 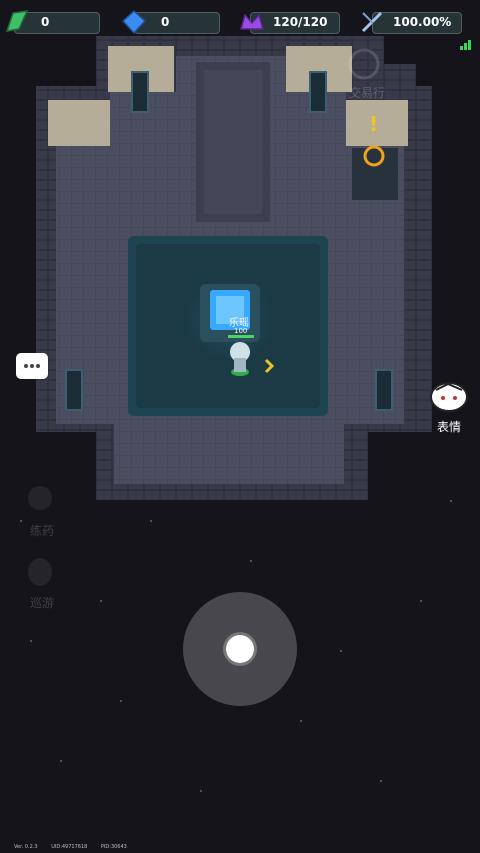 I want to click on virtual-joystick, so click(x=240, y=649).